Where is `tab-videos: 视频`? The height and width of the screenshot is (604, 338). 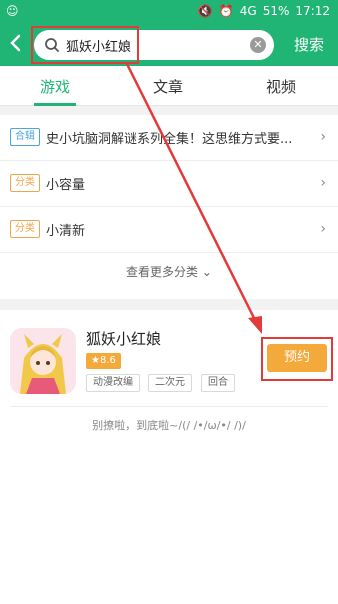
tab-videos: 视频 is located at coordinates (281, 86).